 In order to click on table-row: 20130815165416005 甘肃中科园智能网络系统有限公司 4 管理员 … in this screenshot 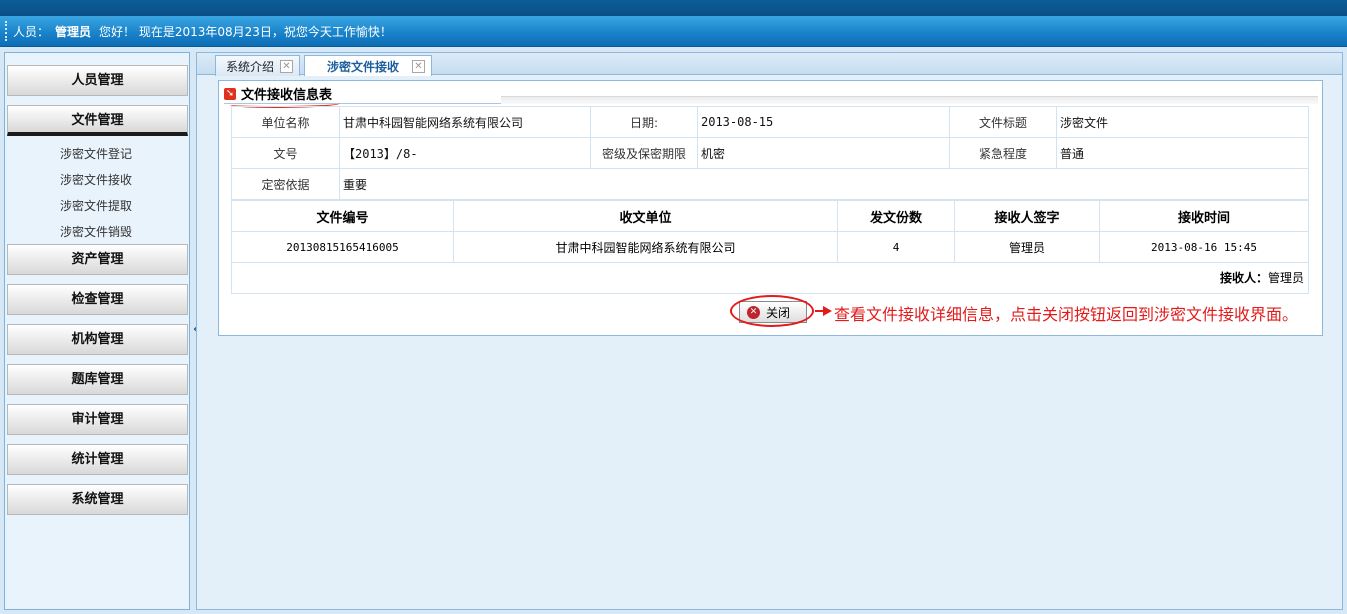, I will do `click(770, 247)`.